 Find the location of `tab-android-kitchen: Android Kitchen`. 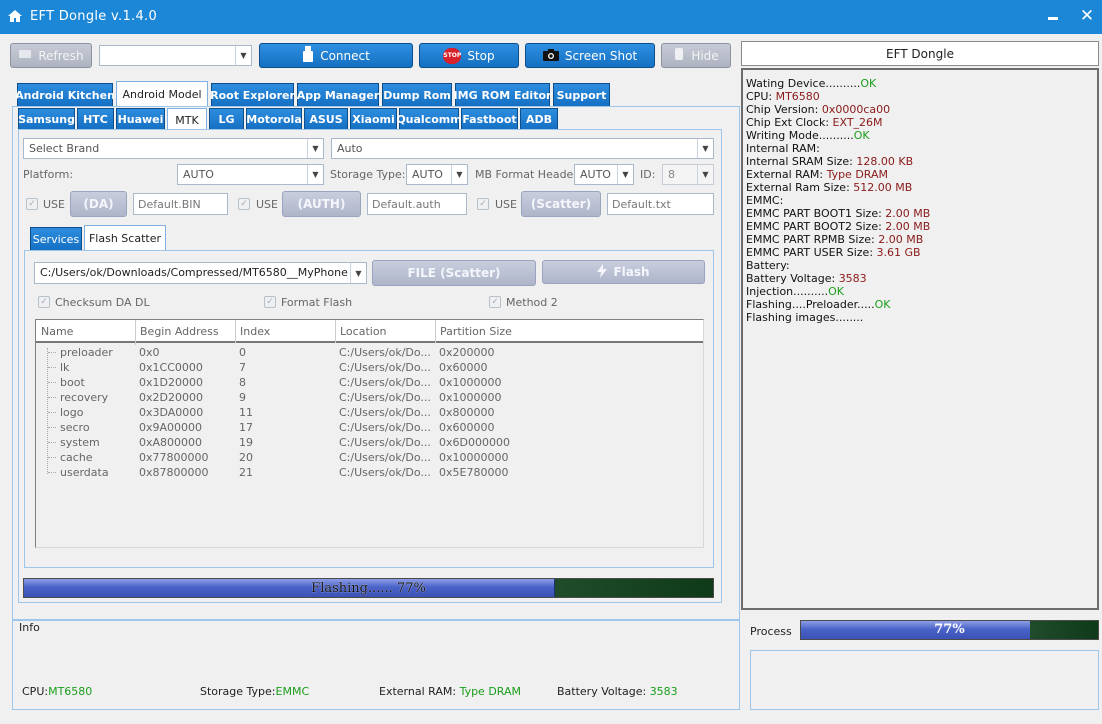

tab-android-kitchen: Android Kitchen is located at coordinates (65, 95).